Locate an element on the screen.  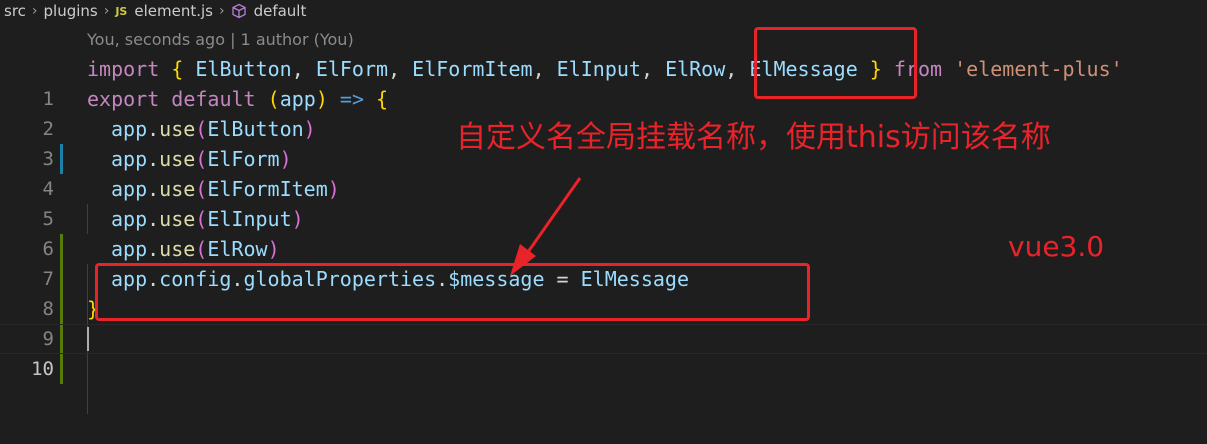
git-blame-codelens: You, seconds ago | 1 author (You) is located at coordinates (220, 39).